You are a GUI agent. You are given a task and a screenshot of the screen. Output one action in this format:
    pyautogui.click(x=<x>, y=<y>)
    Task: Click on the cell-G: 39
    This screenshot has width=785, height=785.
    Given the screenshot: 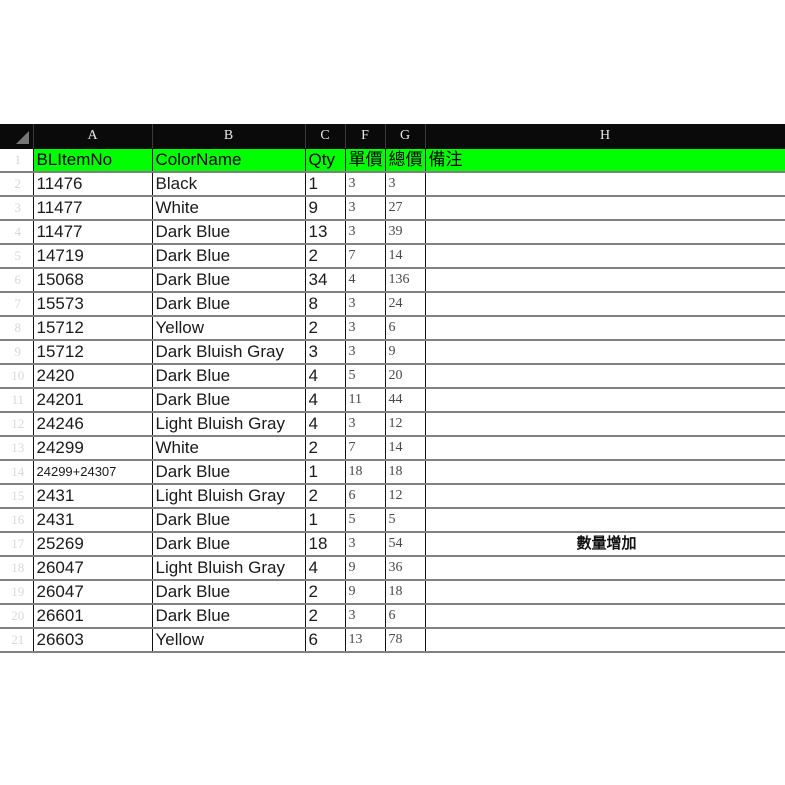 What is the action you would take?
    pyautogui.click(x=405, y=232)
    